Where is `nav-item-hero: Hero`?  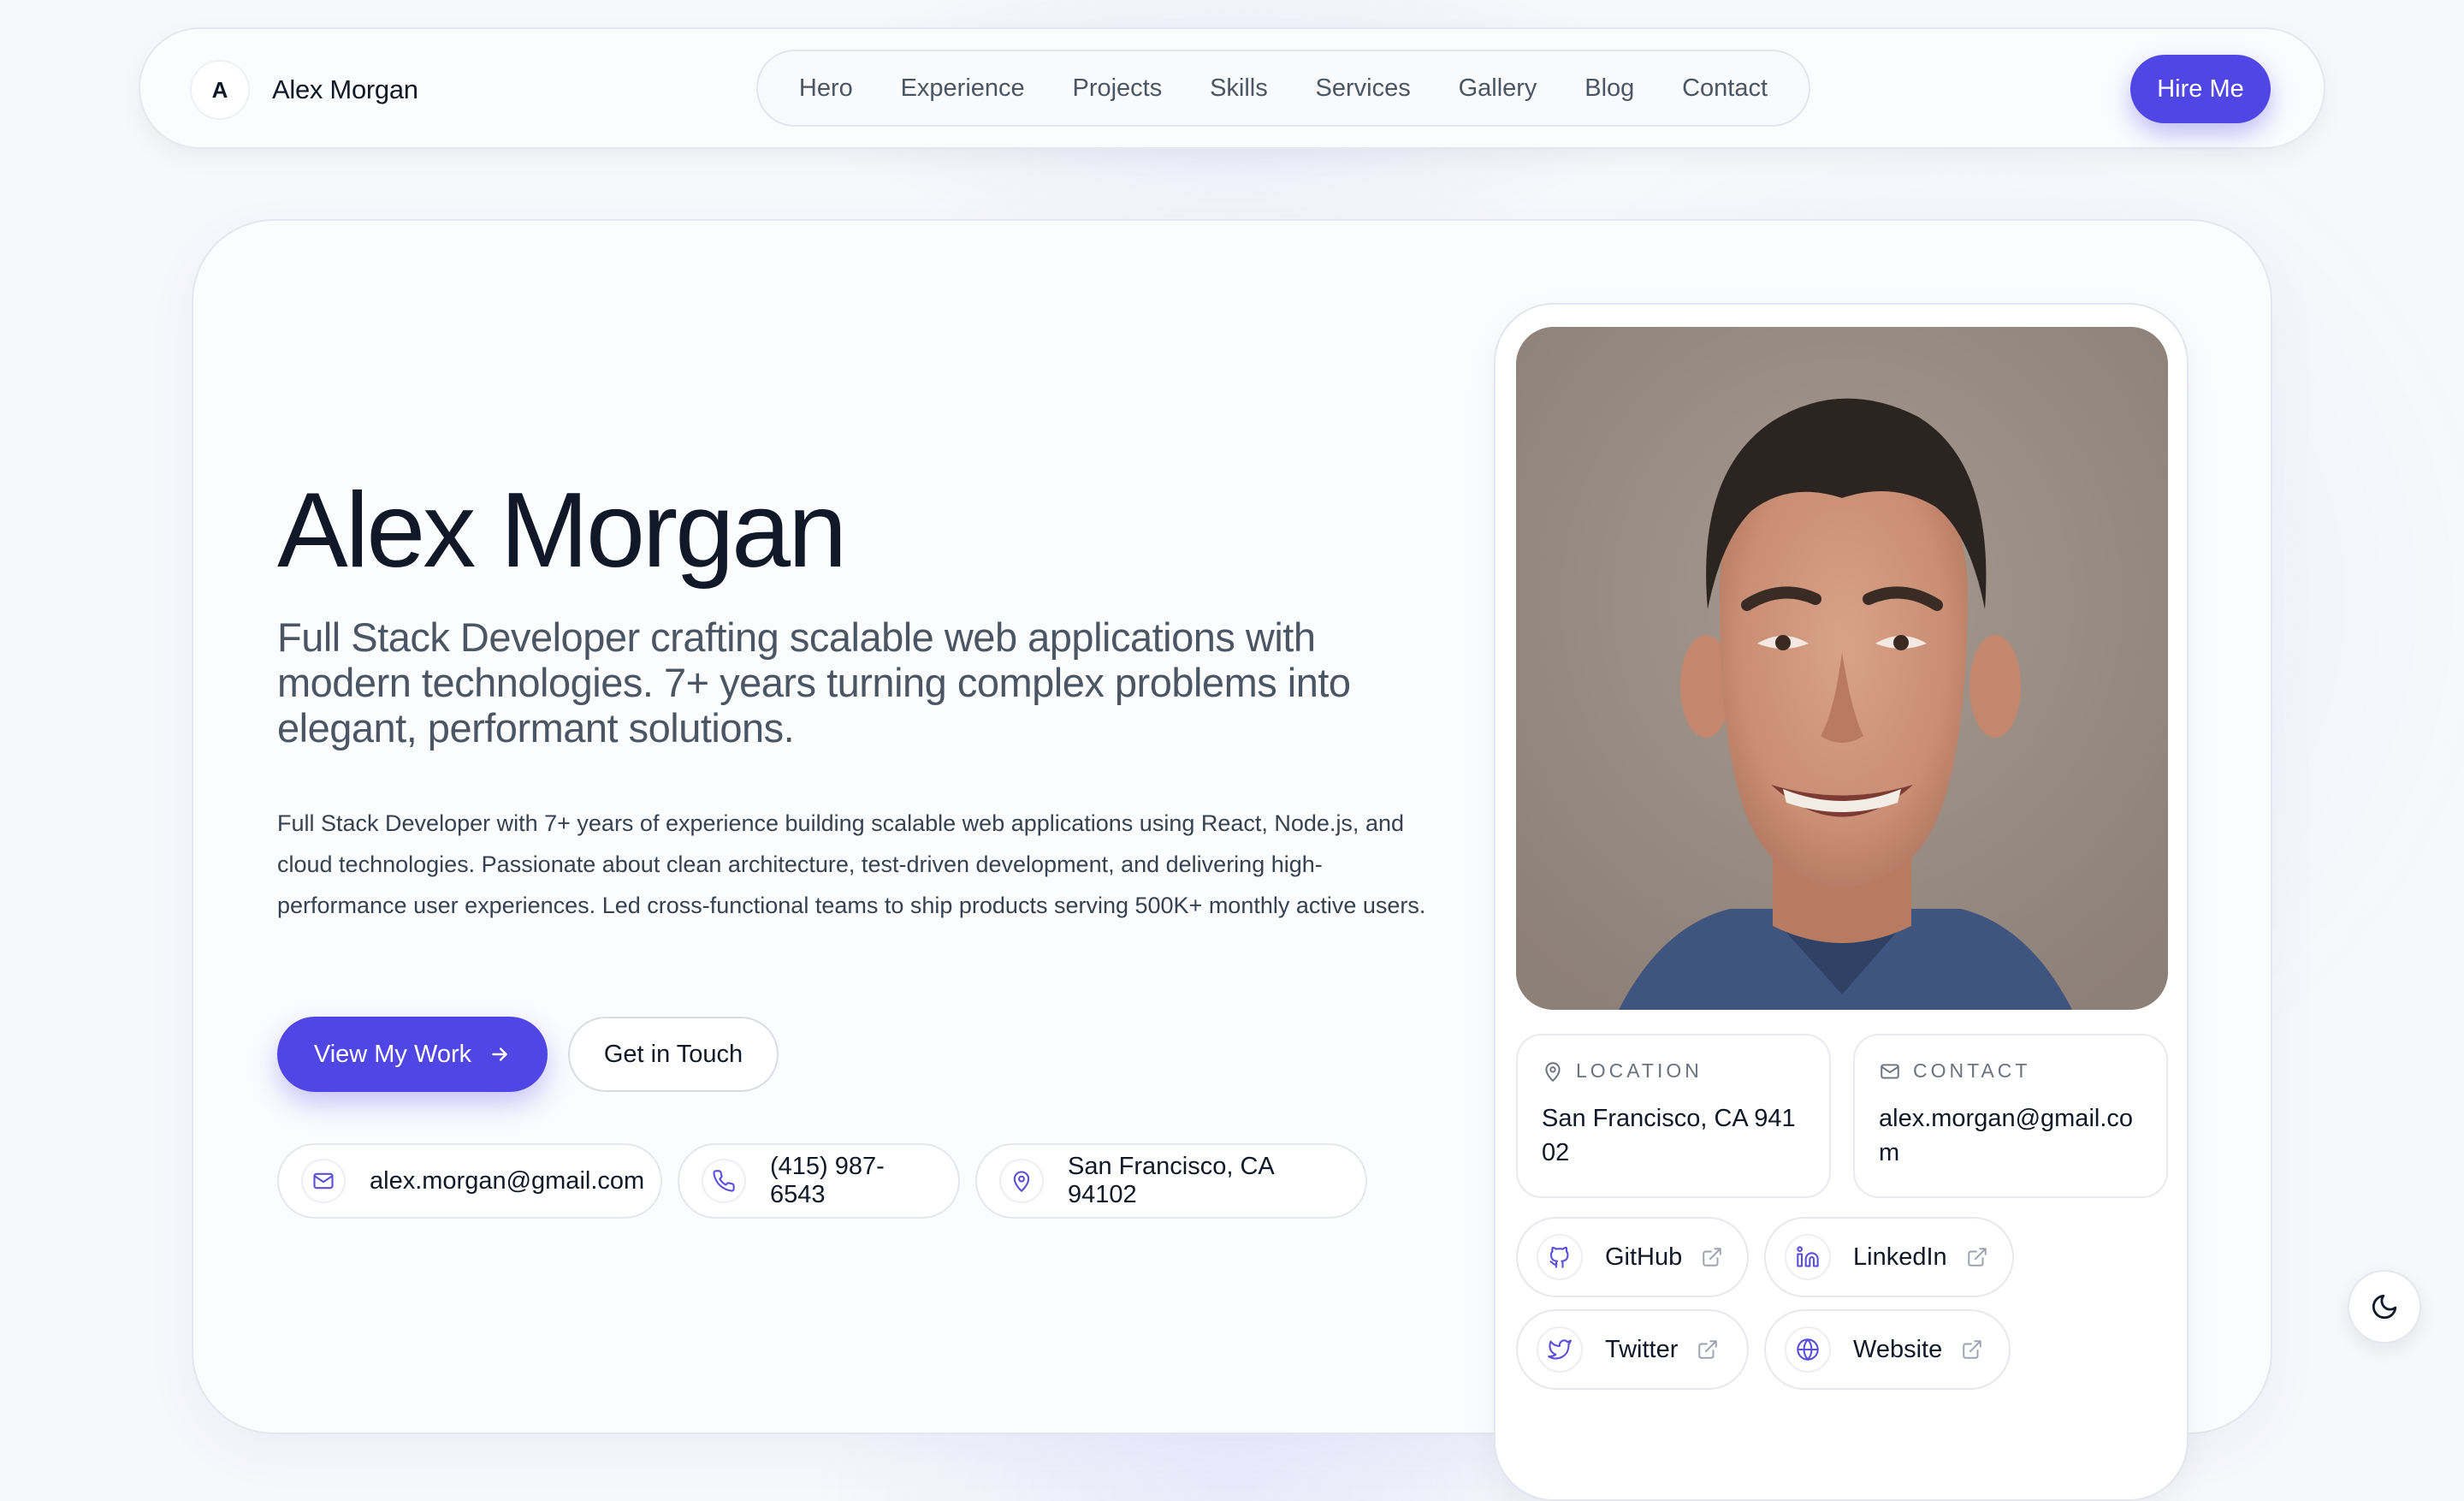 nav-item-hero: Hero is located at coordinates (826, 88).